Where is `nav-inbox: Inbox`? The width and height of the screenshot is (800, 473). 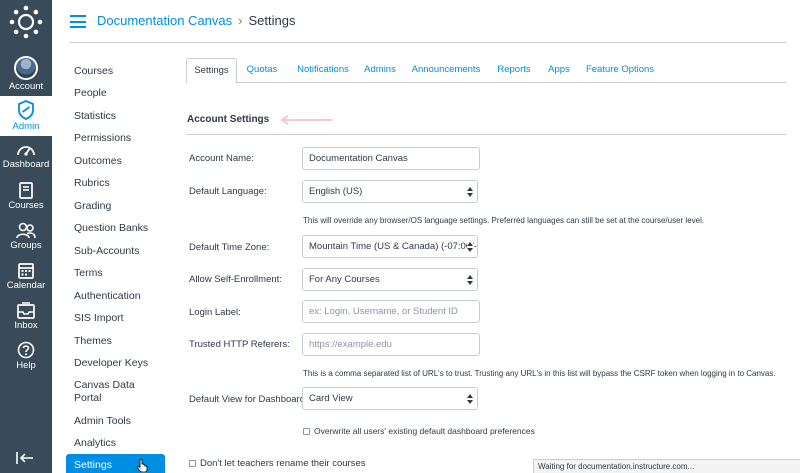
nav-inbox: Inbox is located at coordinates (26, 319).